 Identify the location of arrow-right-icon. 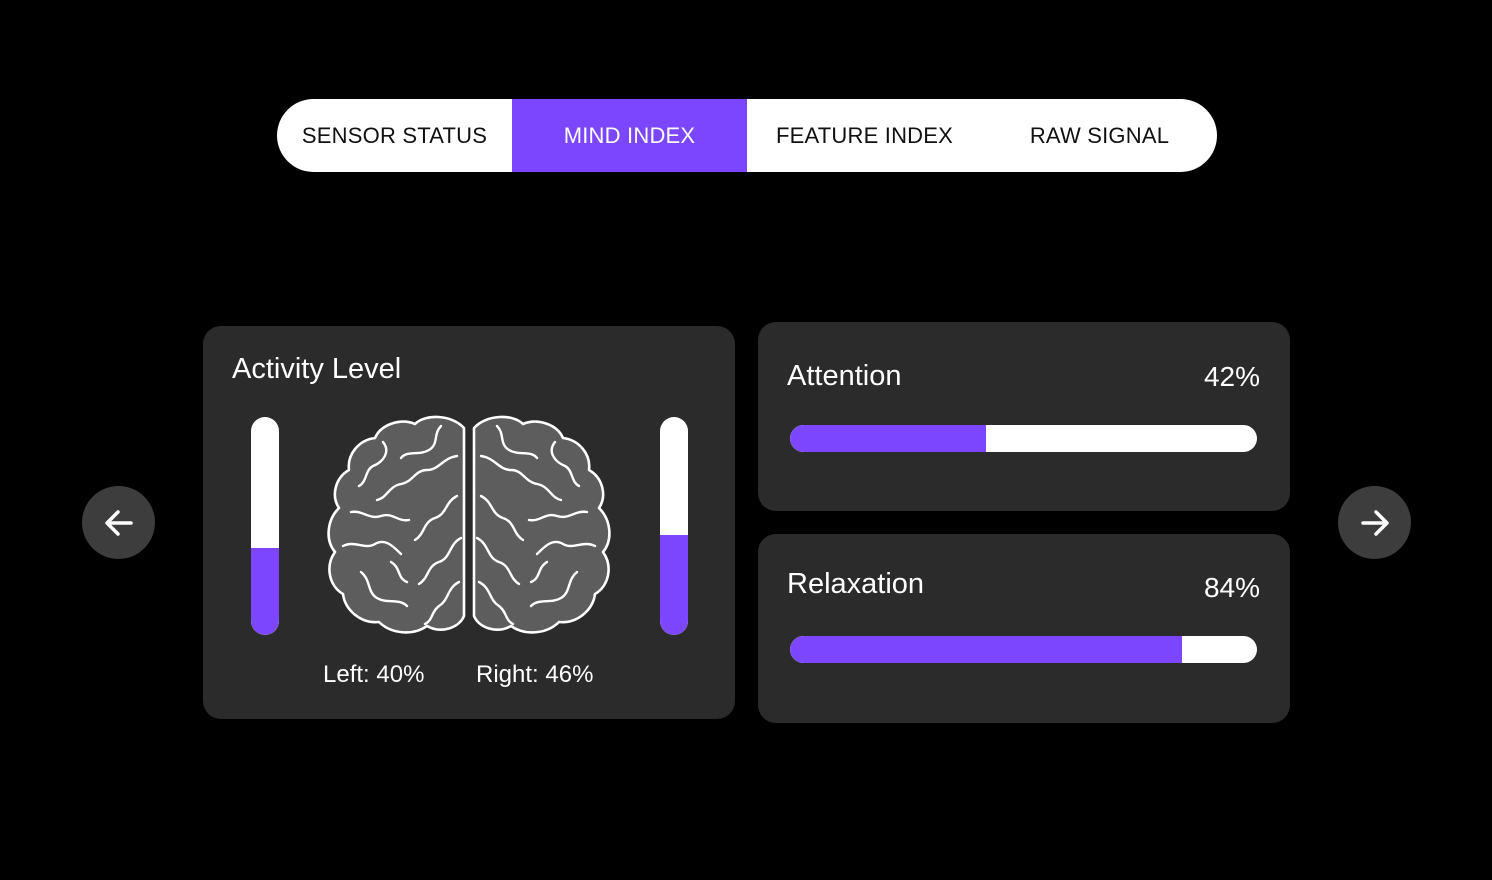
(1374, 522).